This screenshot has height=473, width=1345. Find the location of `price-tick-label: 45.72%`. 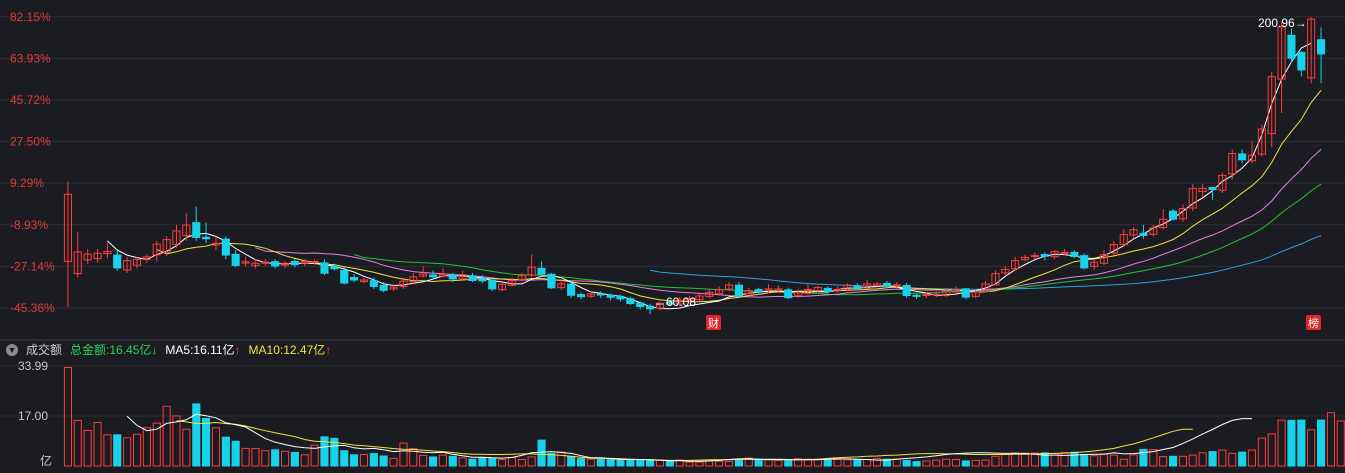

price-tick-label: 45.72% is located at coordinates (30, 100).